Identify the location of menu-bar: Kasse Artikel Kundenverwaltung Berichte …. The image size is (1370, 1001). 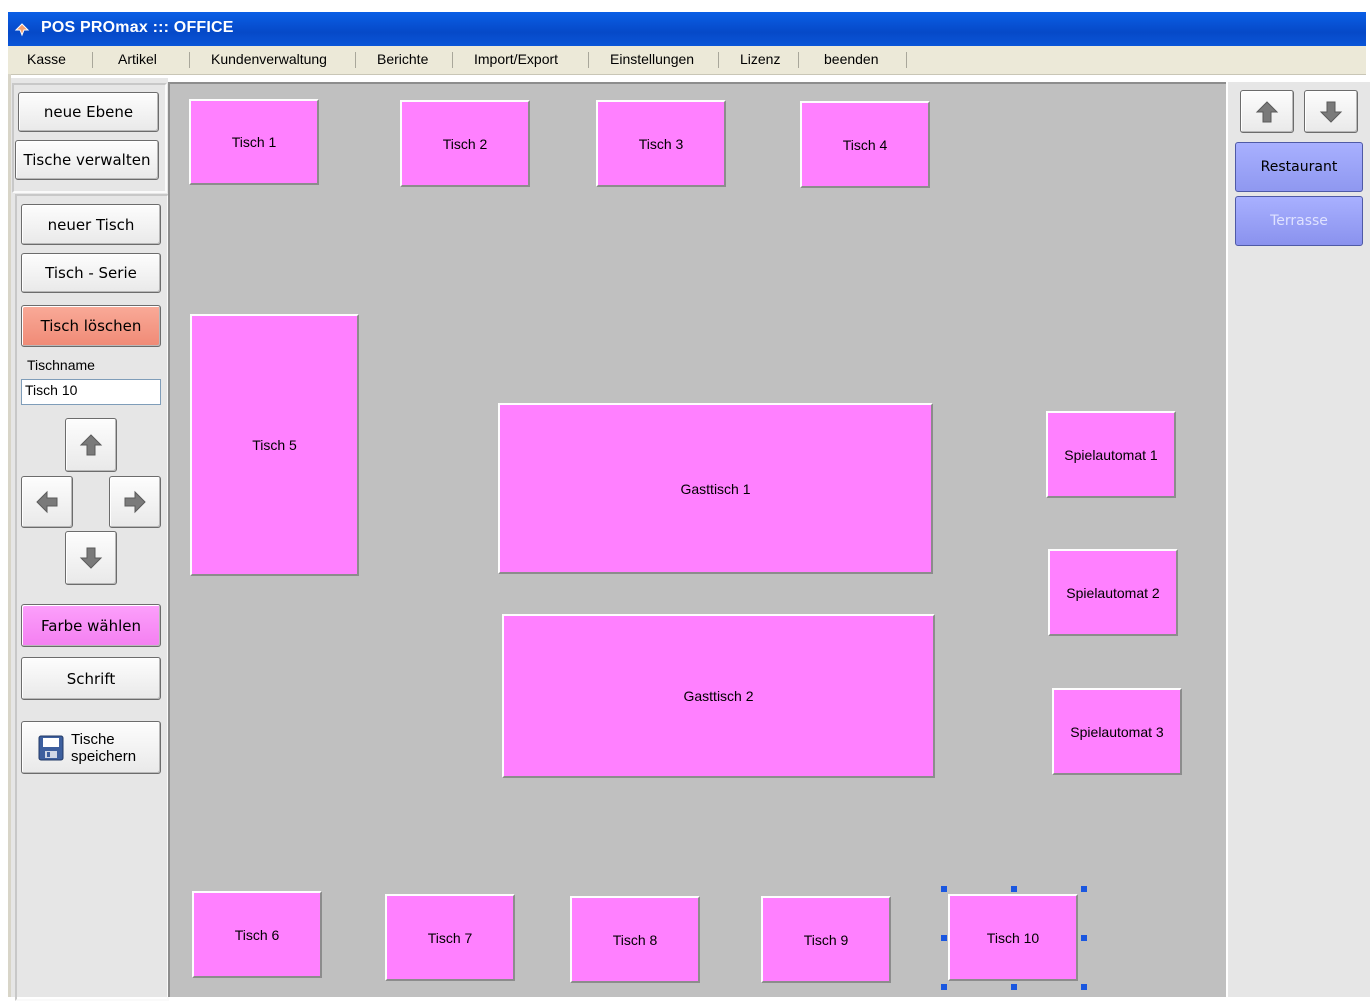
(687, 60).